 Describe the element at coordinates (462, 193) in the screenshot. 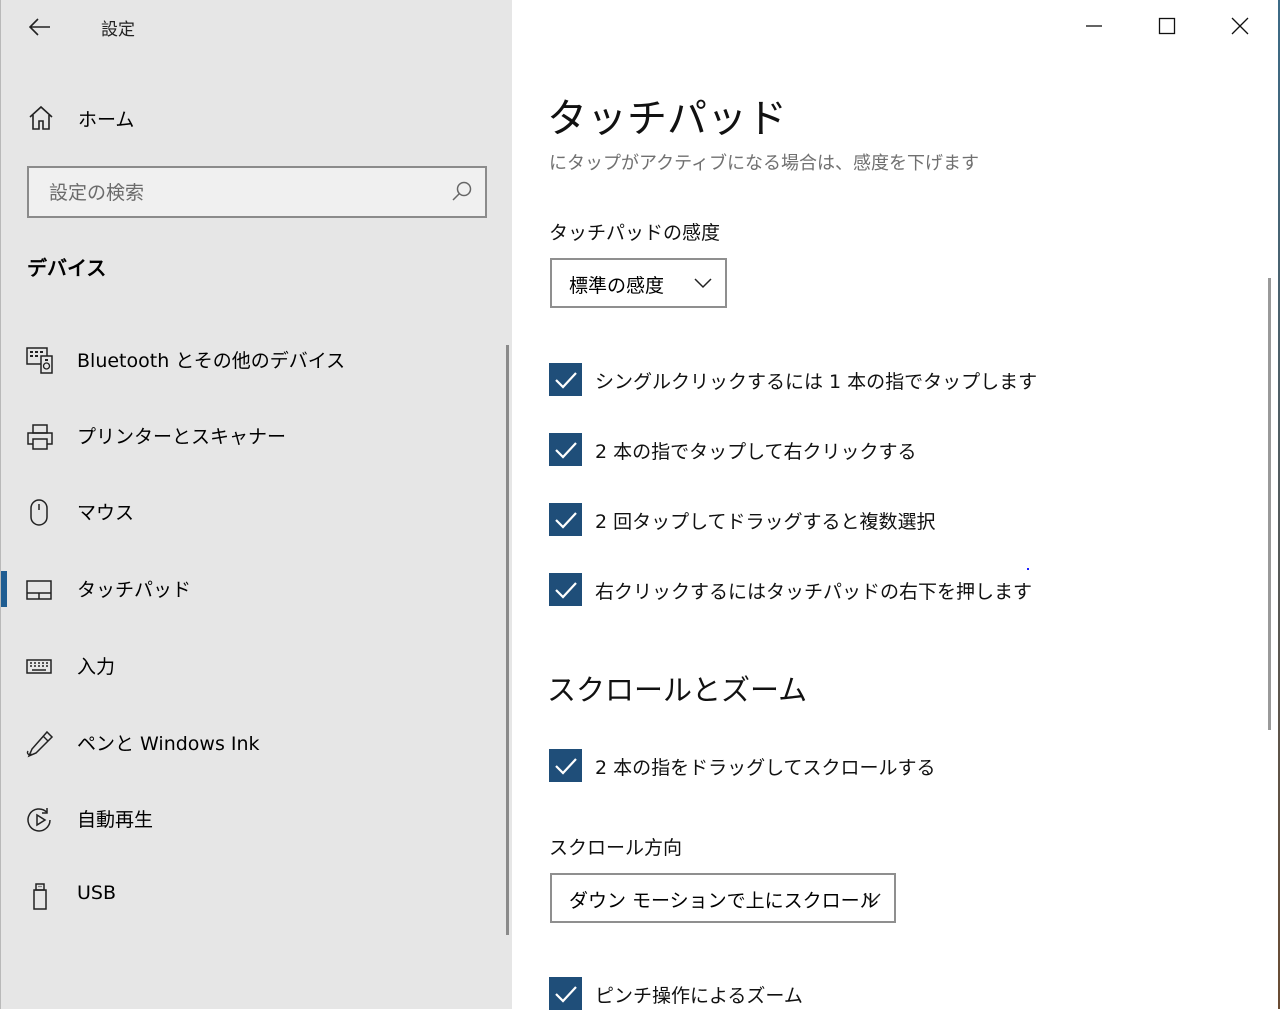

I see `search-icon` at that location.